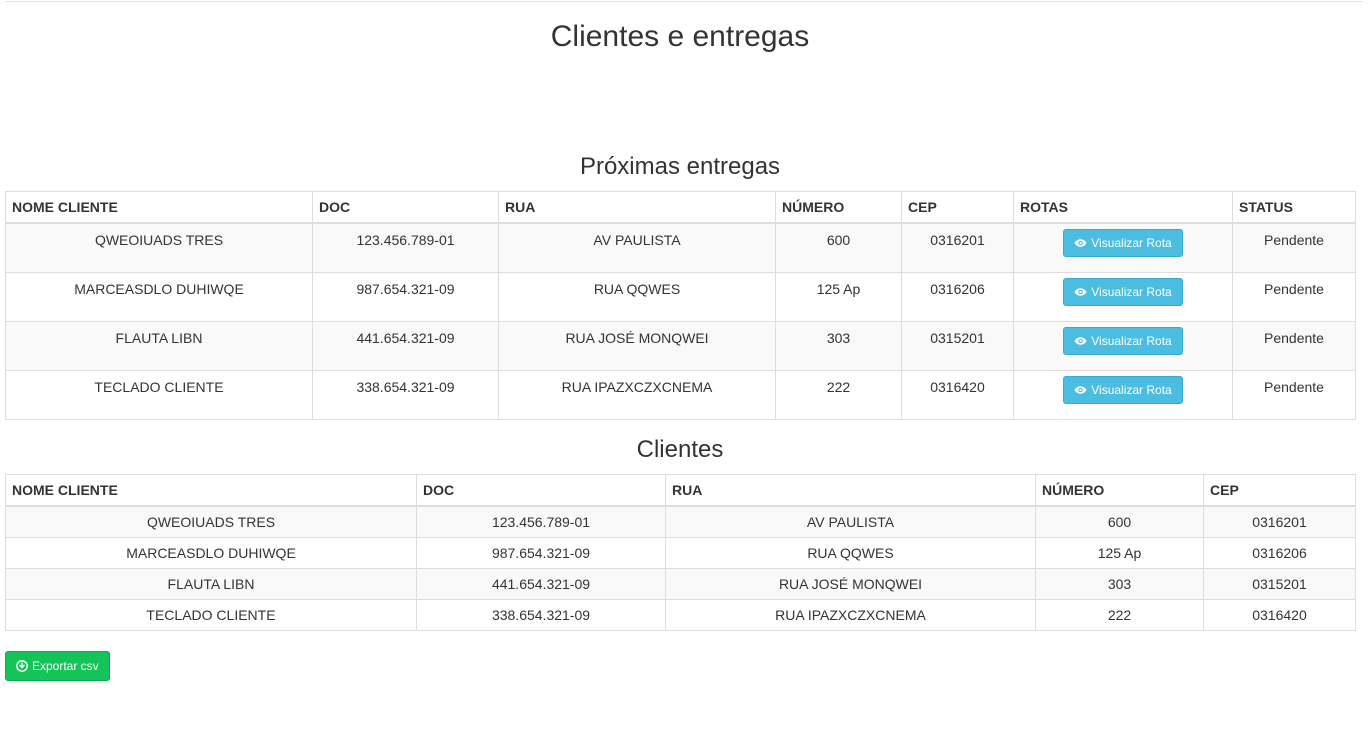 The height and width of the screenshot is (752, 1368). What do you see at coordinates (65, 666) in the screenshot?
I see `exportar-csv-label: Exportar csv` at bounding box center [65, 666].